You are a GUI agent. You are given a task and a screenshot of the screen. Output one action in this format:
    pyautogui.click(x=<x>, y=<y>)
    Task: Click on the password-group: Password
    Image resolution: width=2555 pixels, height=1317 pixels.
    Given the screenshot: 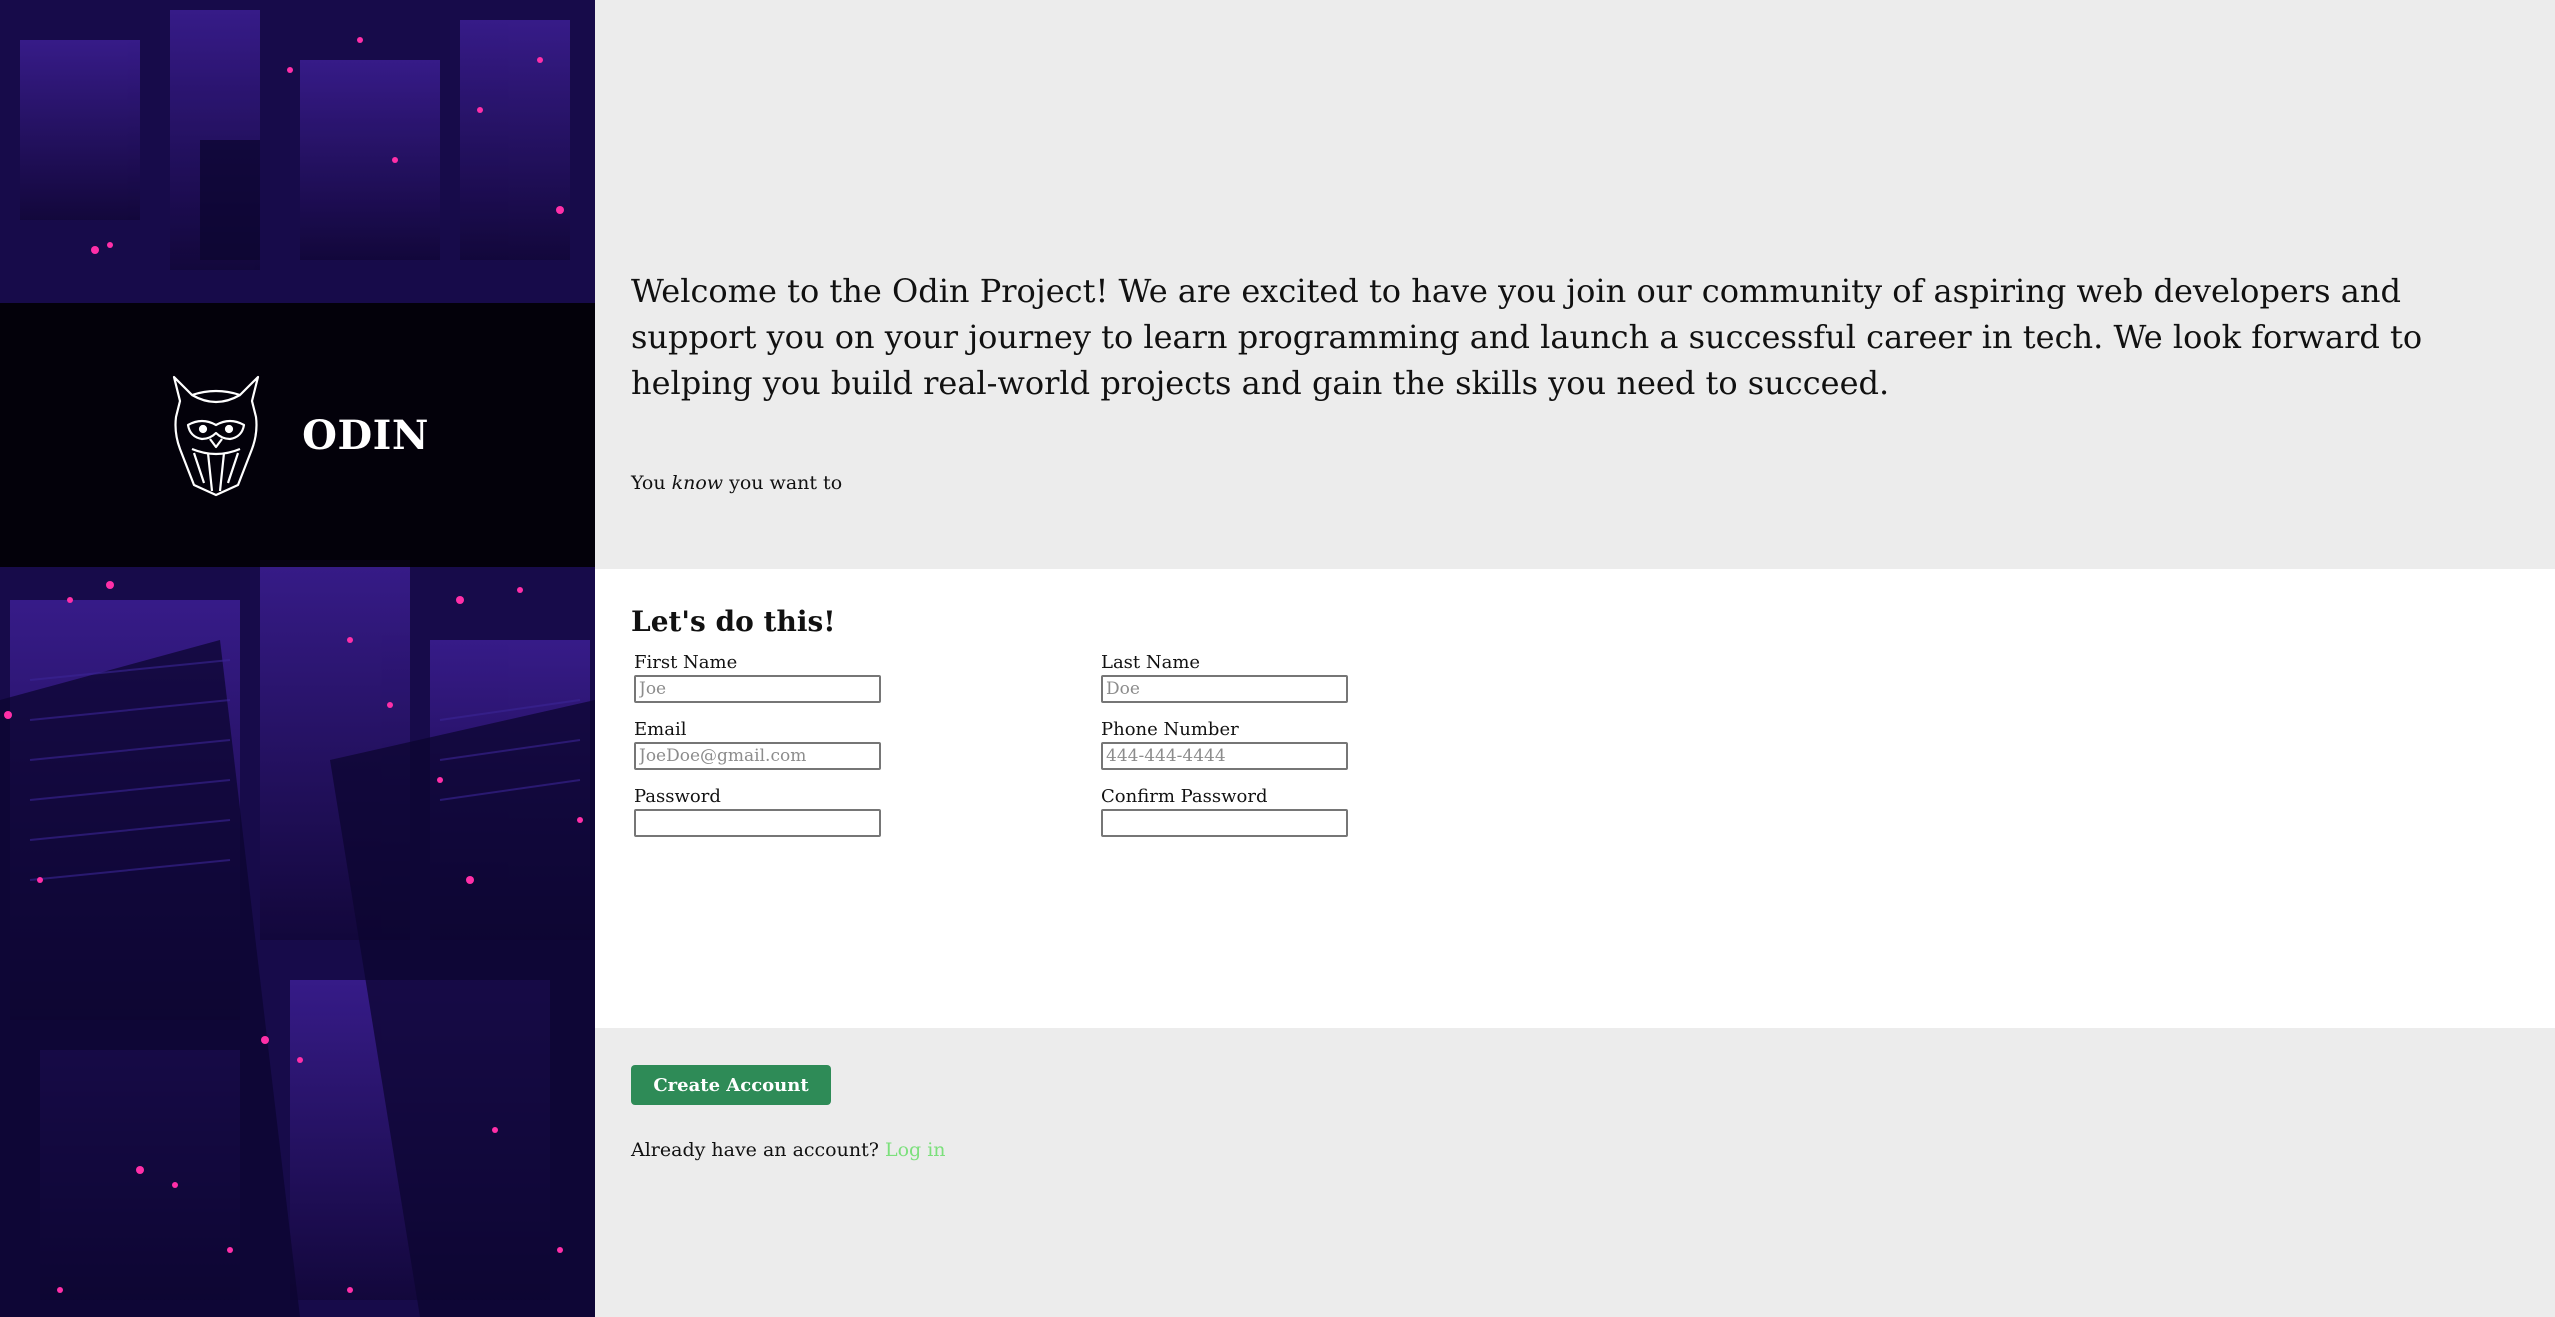 What is the action you would take?
    pyautogui.click(x=867, y=811)
    